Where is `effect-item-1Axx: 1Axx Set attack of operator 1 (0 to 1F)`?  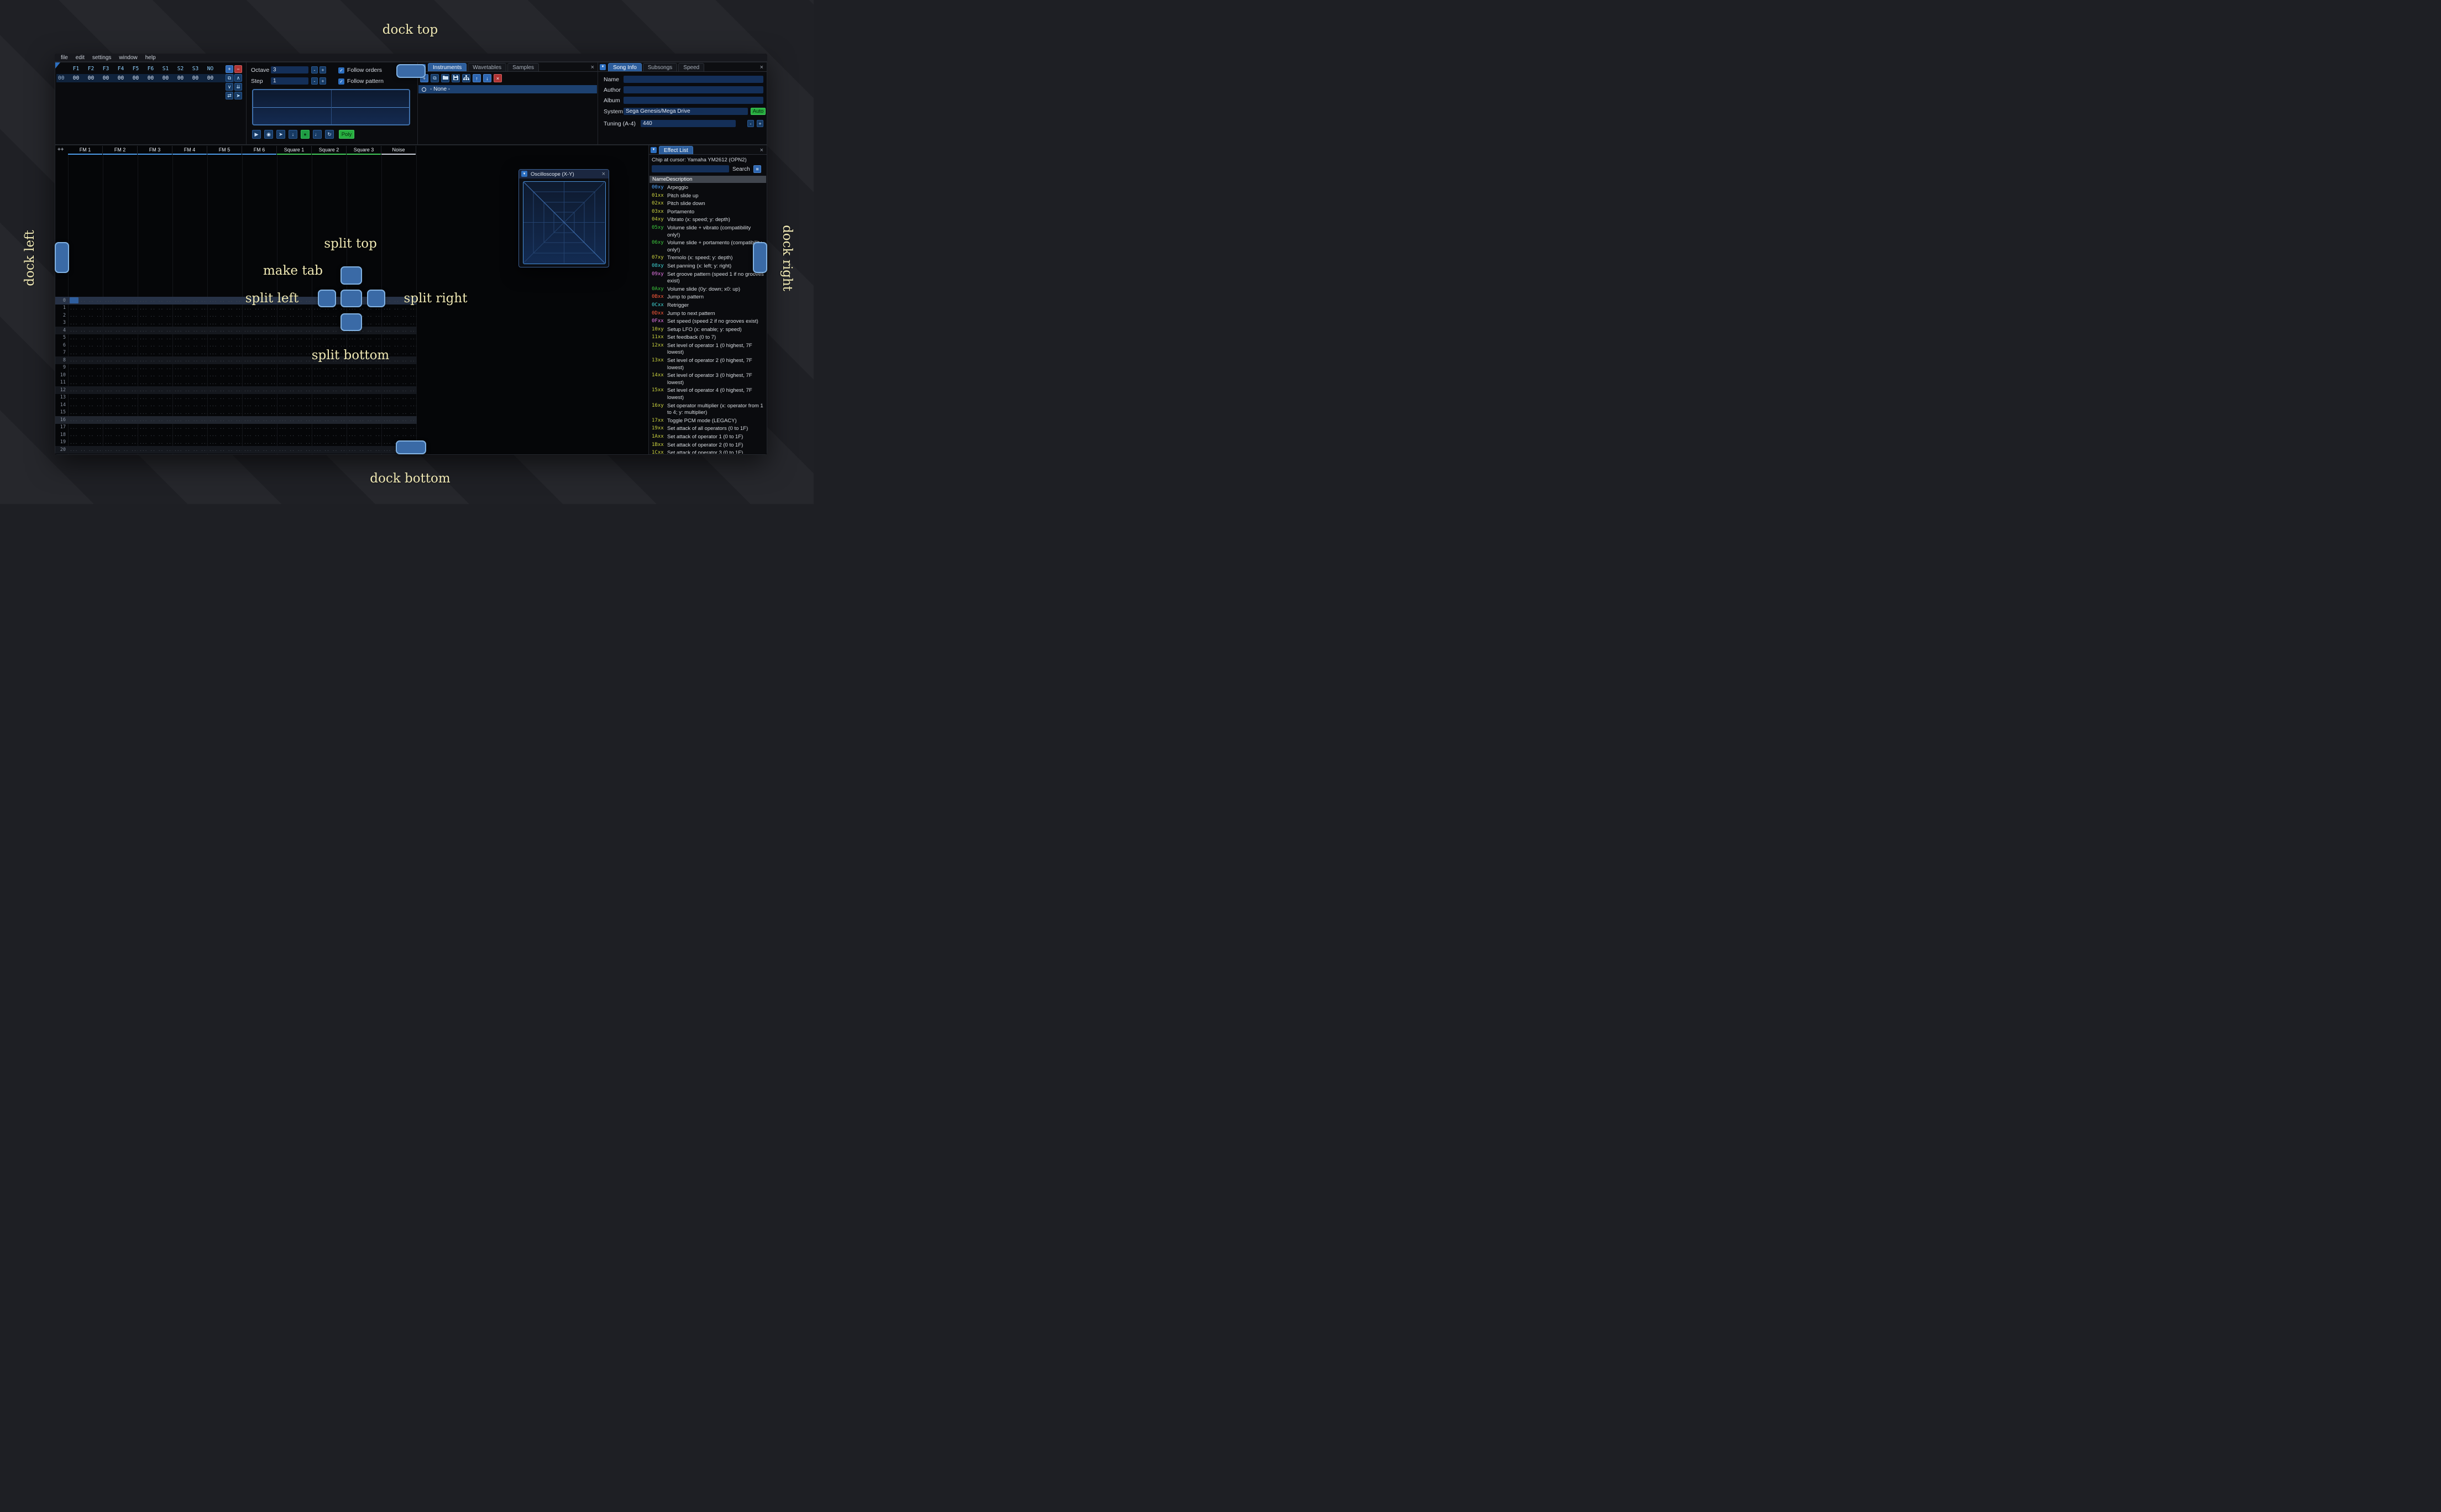 effect-item-1Axx: 1Axx Set attack of operator 1 (0 to 1F) is located at coordinates (708, 437).